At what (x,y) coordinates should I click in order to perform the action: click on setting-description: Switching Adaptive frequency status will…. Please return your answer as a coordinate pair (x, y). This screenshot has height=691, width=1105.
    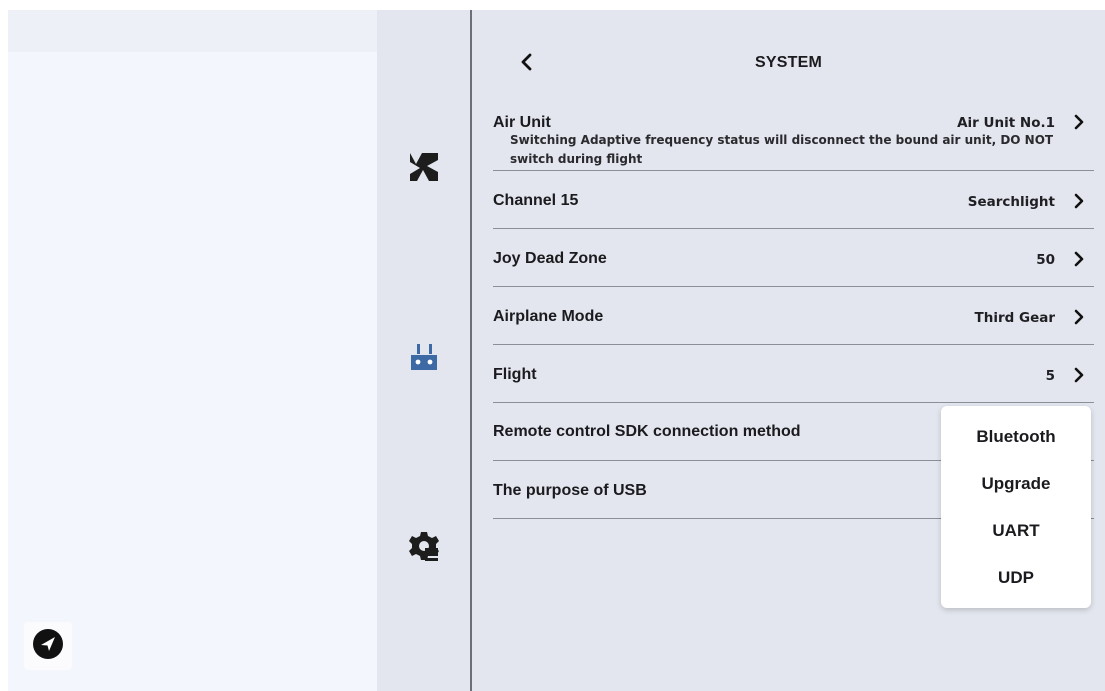
    Looking at the image, I should click on (782, 149).